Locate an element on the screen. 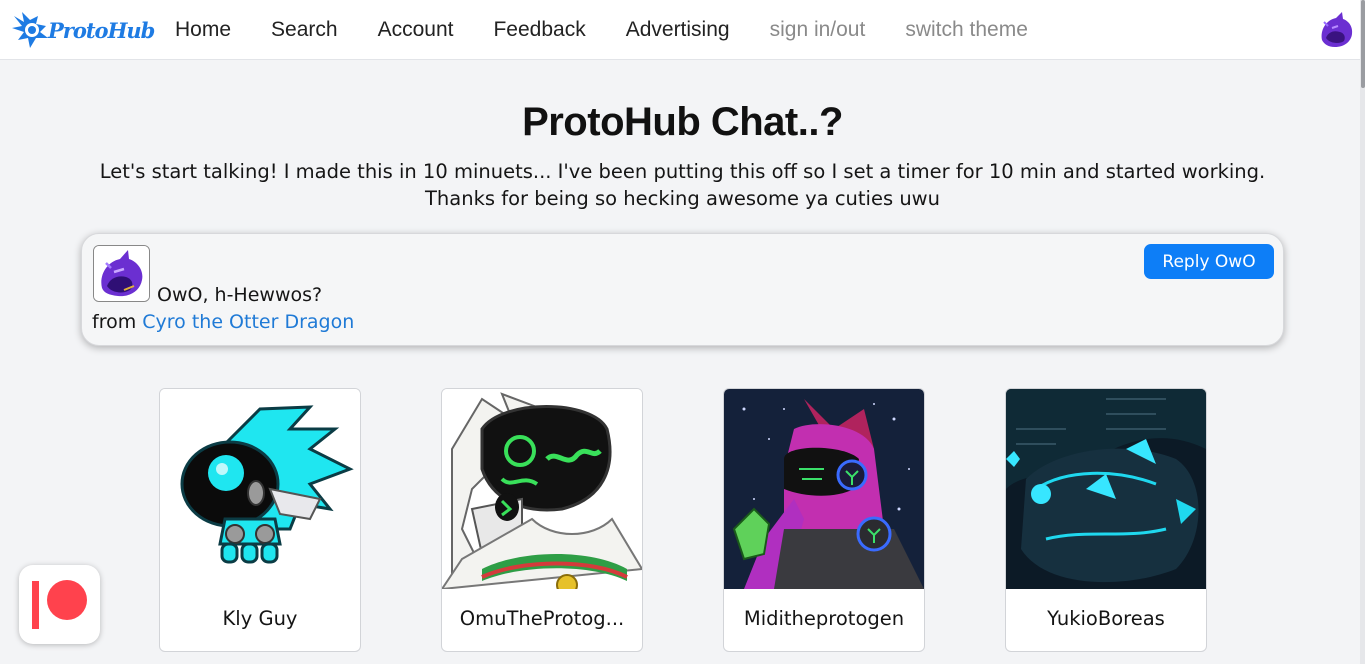  patreon-icon is located at coordinates (59, 604).